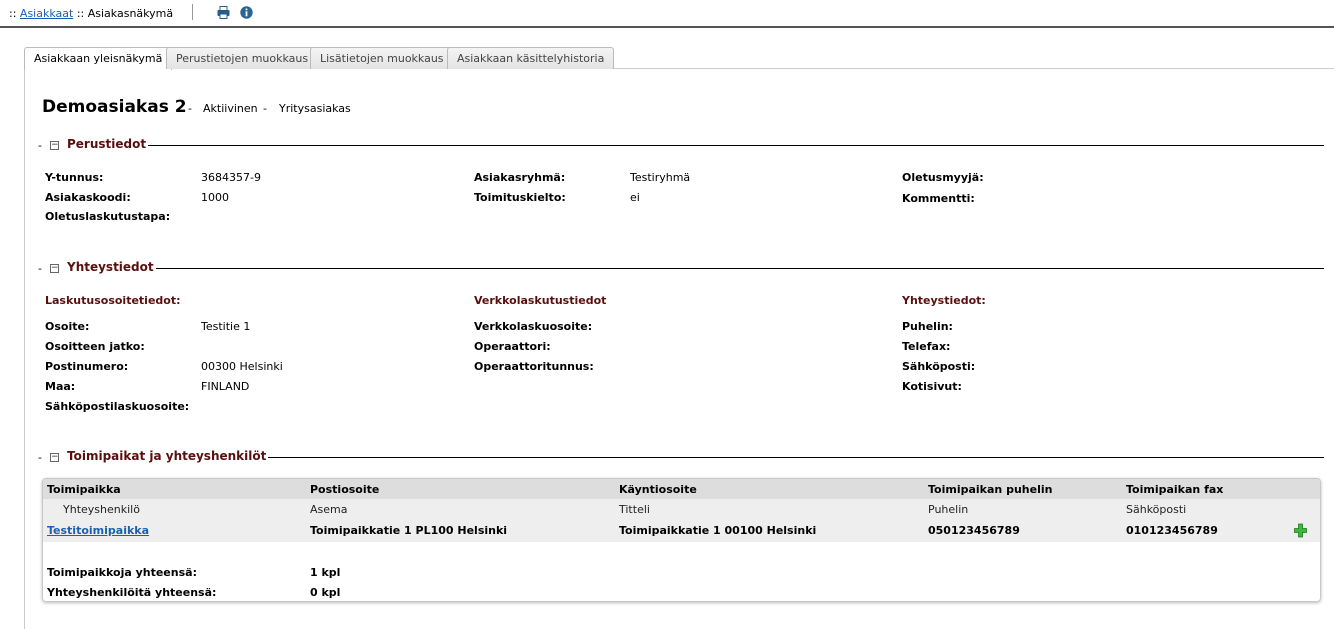  I want to click on location-link: Testitoimipaikka, so click(98, 530).